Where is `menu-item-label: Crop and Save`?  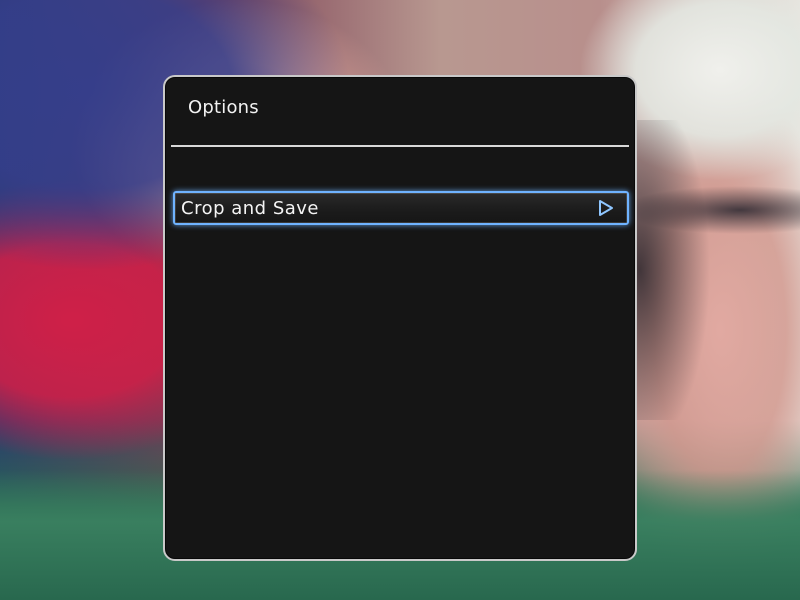 menu-item-label: Crop and Save is located at coordinates (250, 208).